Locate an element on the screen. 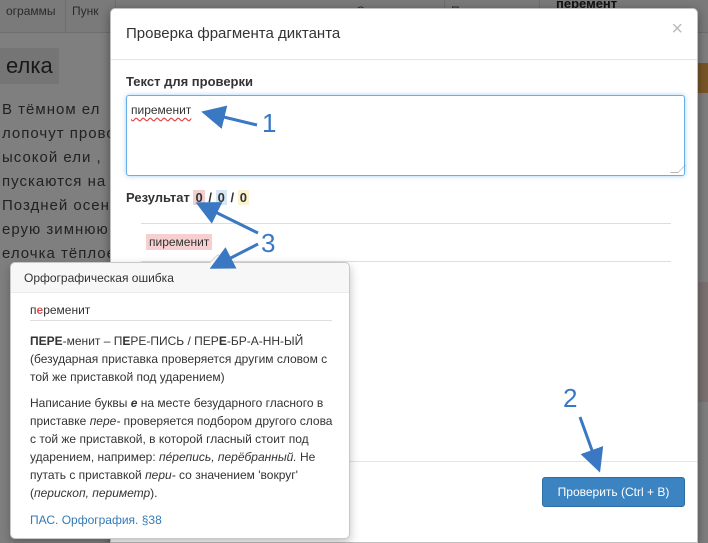 This screenshot has height=543, width=708. error-count: 0 is located at coordinates (199, 197).